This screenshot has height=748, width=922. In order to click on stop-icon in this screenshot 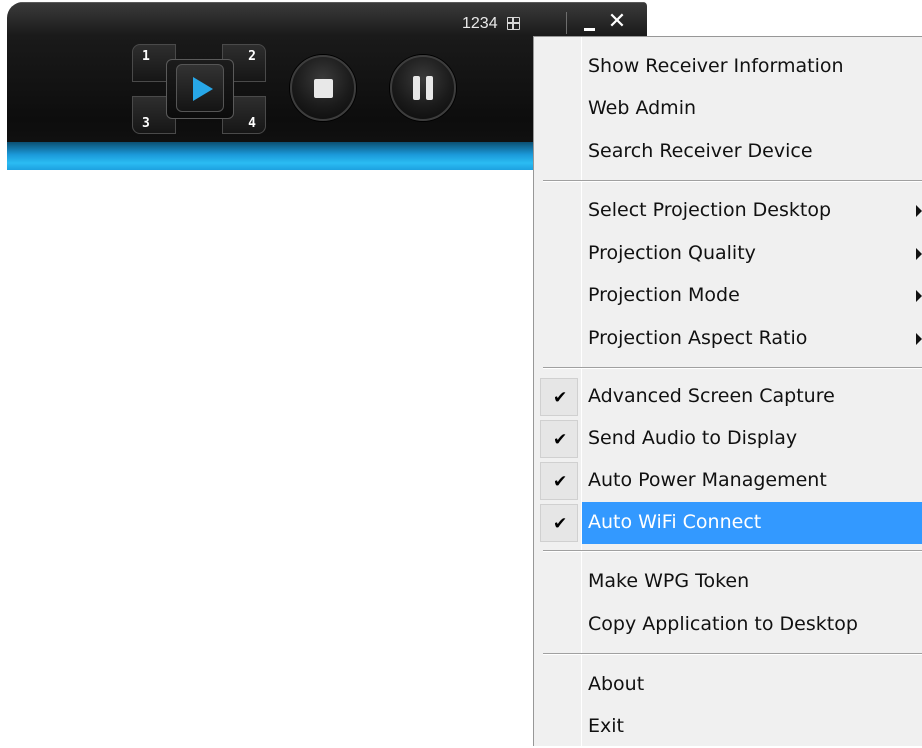, I will do `click(323, 88)`.